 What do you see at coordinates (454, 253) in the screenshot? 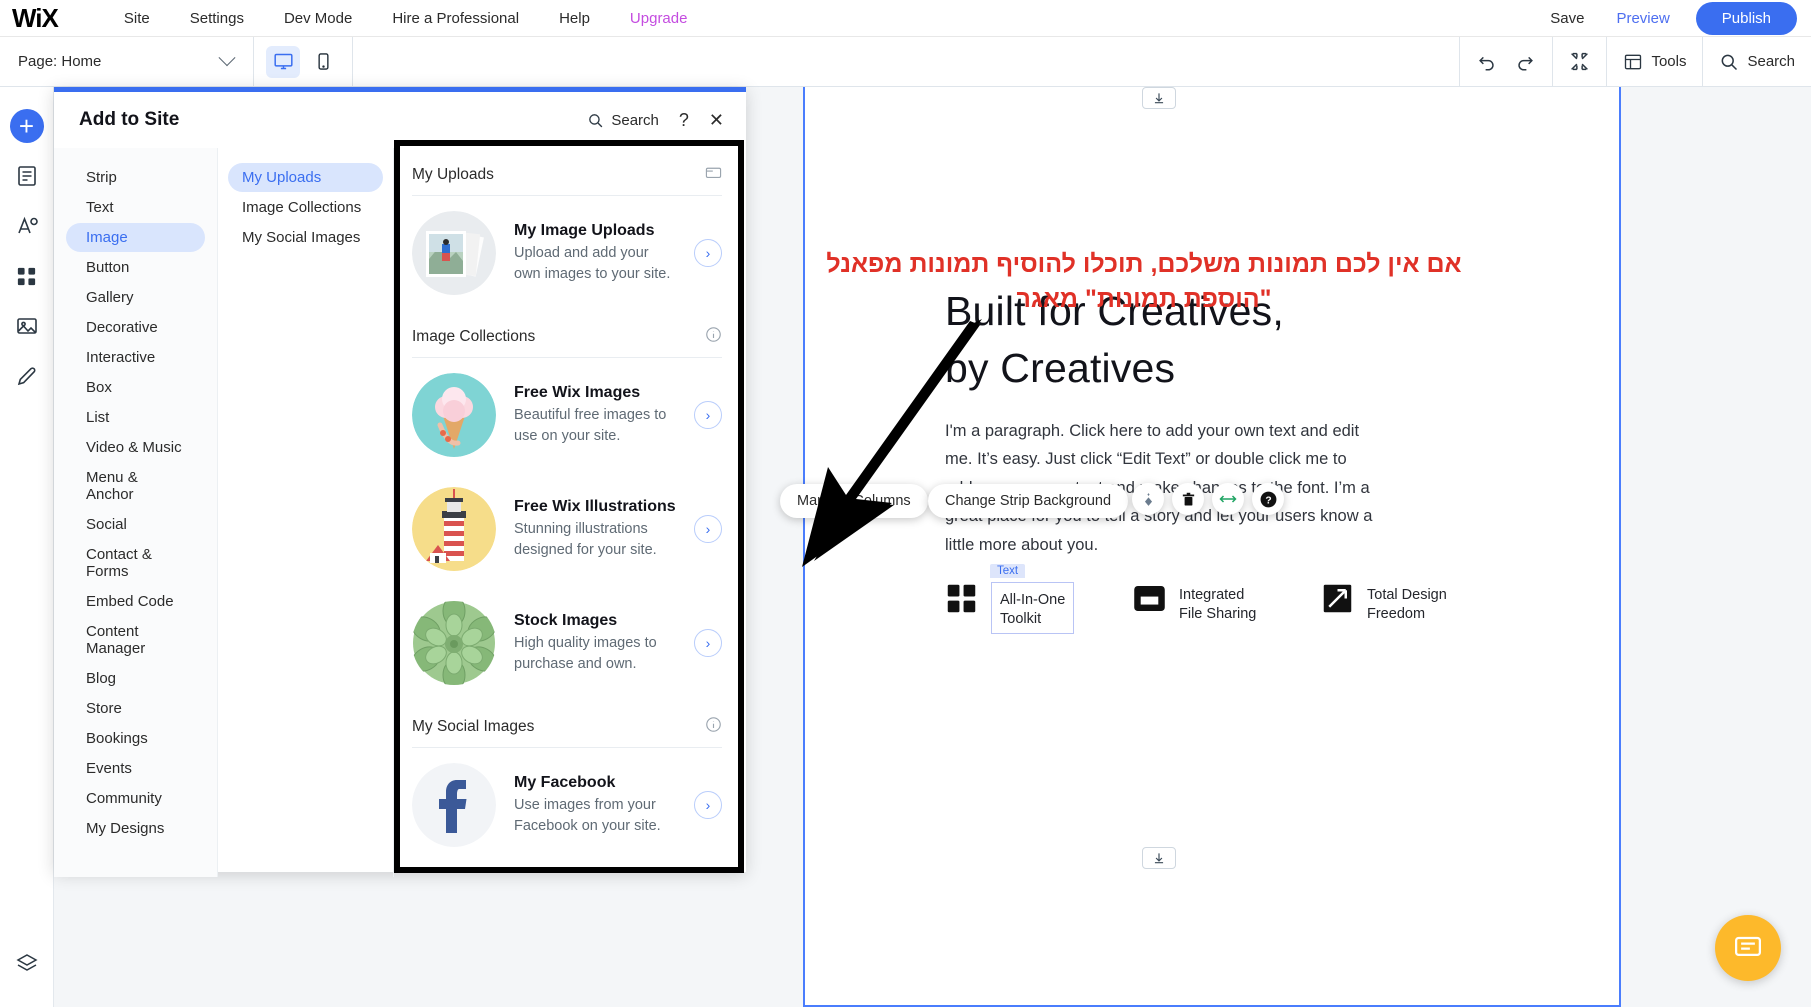
I see `thumbnail-photos-stack` at bounding box center [454, 253].